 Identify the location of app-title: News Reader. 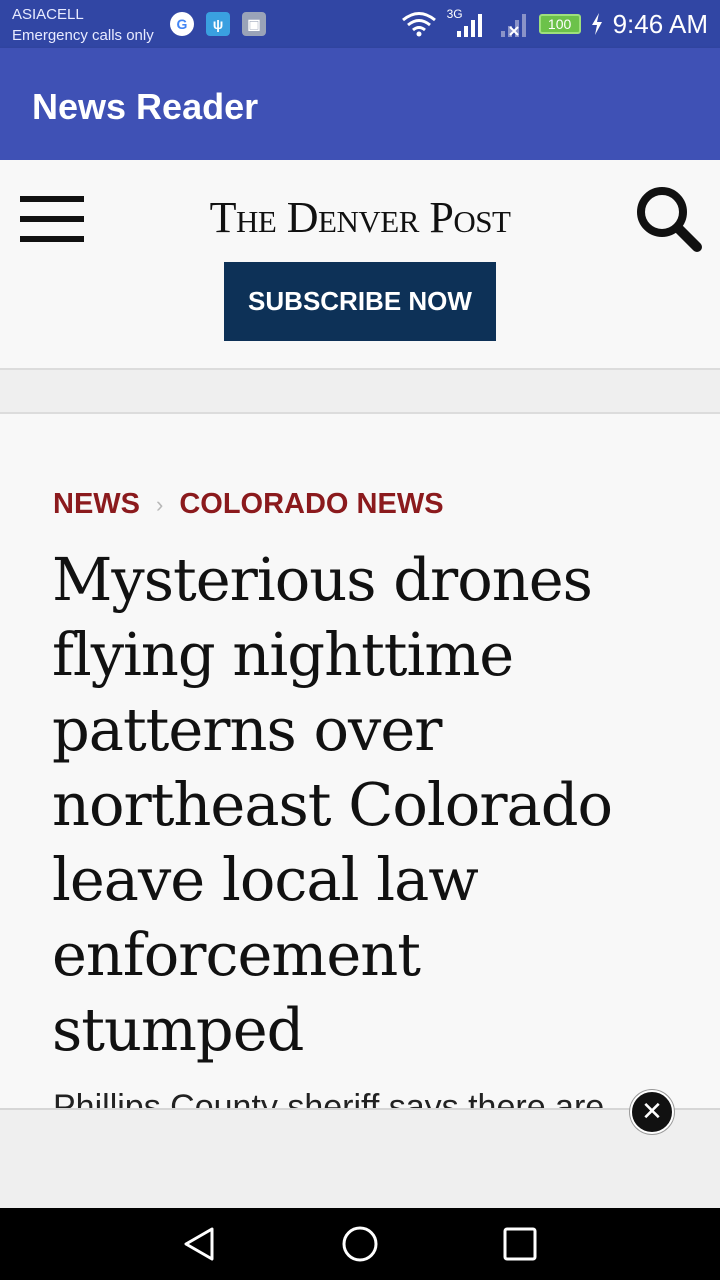
(145, 106).